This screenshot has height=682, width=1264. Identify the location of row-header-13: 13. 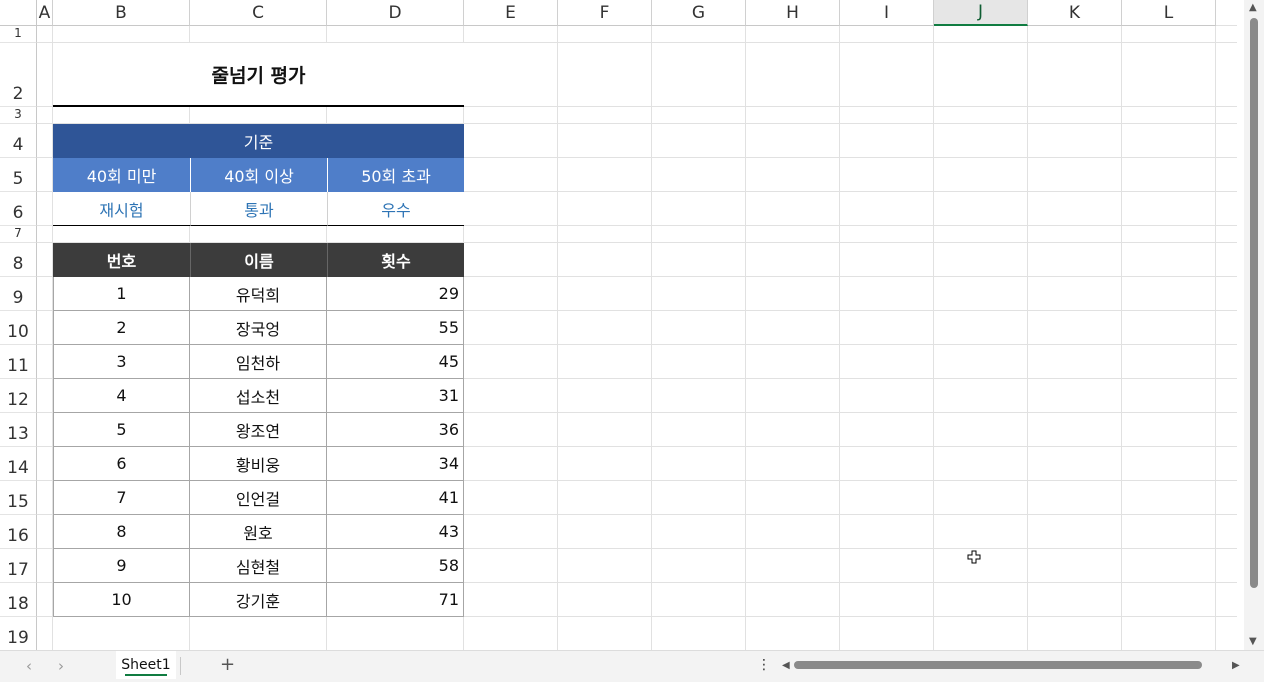
(18, 430).